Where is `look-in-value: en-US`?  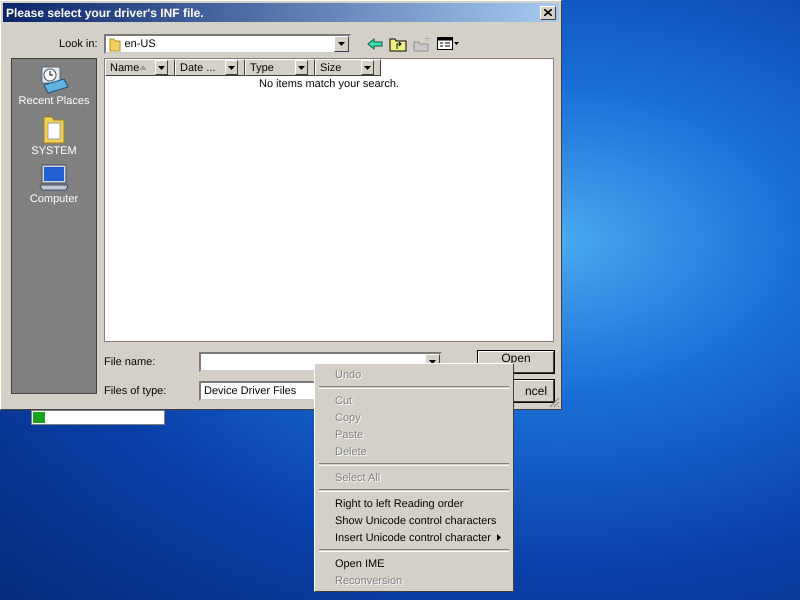
look-in-value: en-US is located at coordinates (140, 44).